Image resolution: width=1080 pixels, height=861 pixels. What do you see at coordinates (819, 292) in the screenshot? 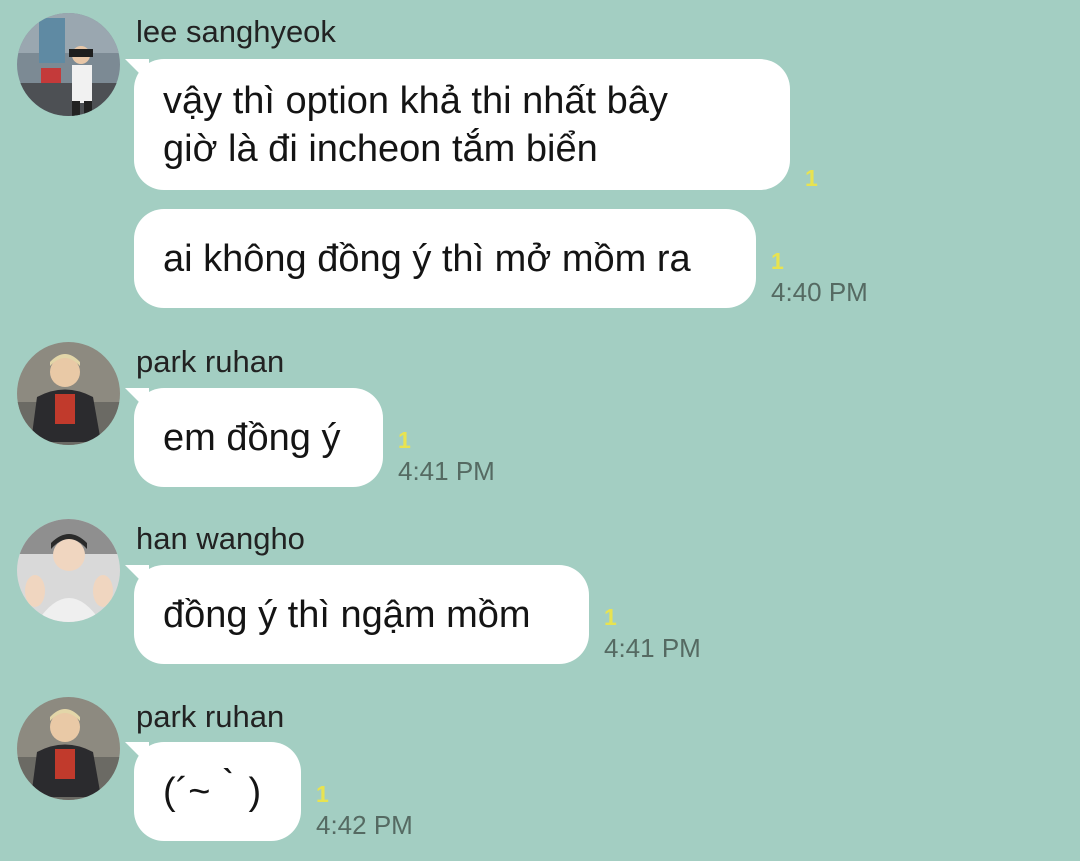
I see `message-time: 4:40 PM` at bounding box center [819, 292].